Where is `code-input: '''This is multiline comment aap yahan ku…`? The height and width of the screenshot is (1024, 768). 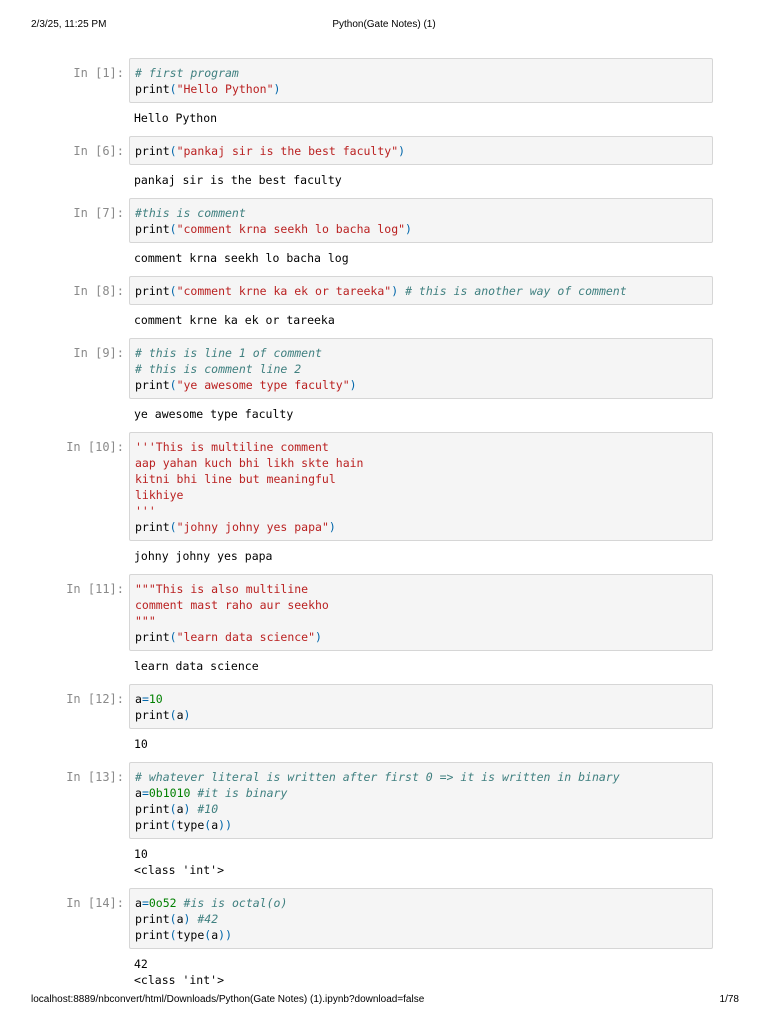 code-input: '''This is multiline comment aap yahan ku… is located at coordinates (421, 486).